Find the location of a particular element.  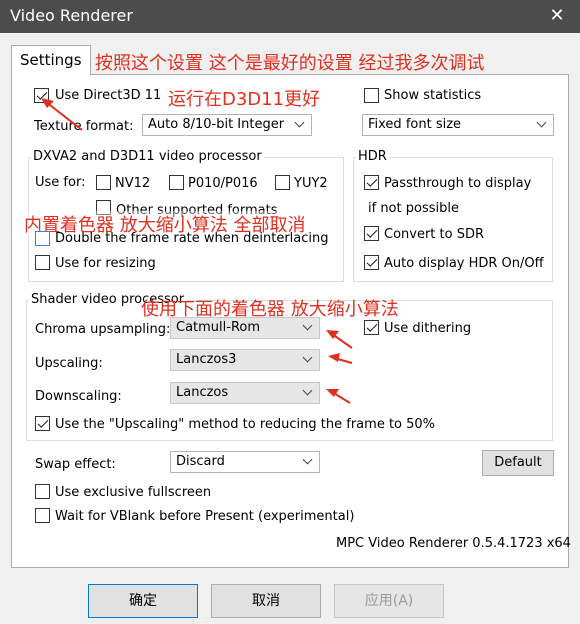

tab-settings: Settings is located at coordinates (51, 60).